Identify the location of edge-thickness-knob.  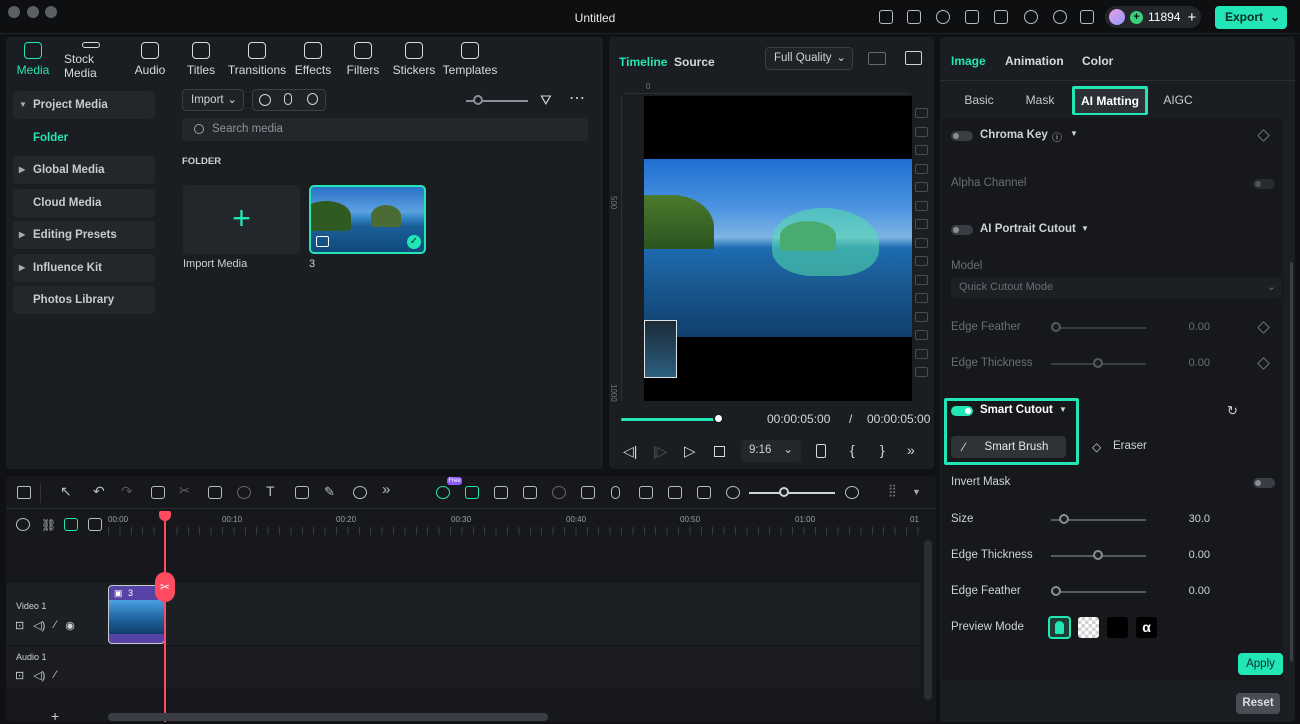
(1098, 363).